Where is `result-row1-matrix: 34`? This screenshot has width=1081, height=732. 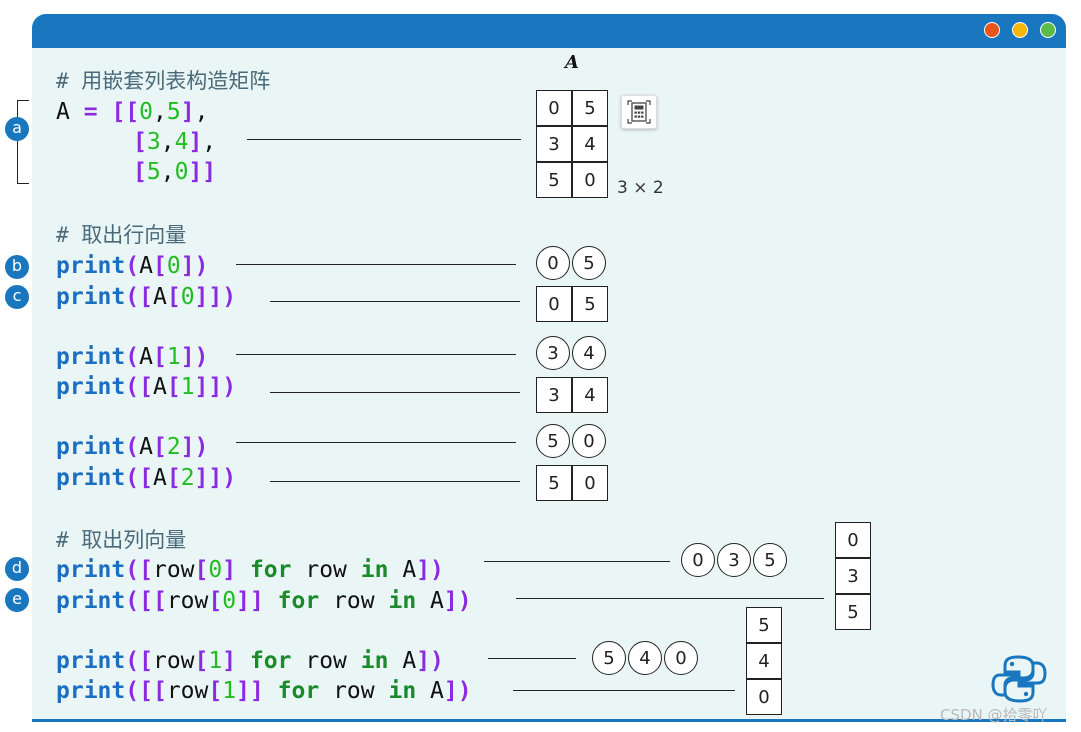
result-row1-matrix: 34 is located at coordinates (572, 395).